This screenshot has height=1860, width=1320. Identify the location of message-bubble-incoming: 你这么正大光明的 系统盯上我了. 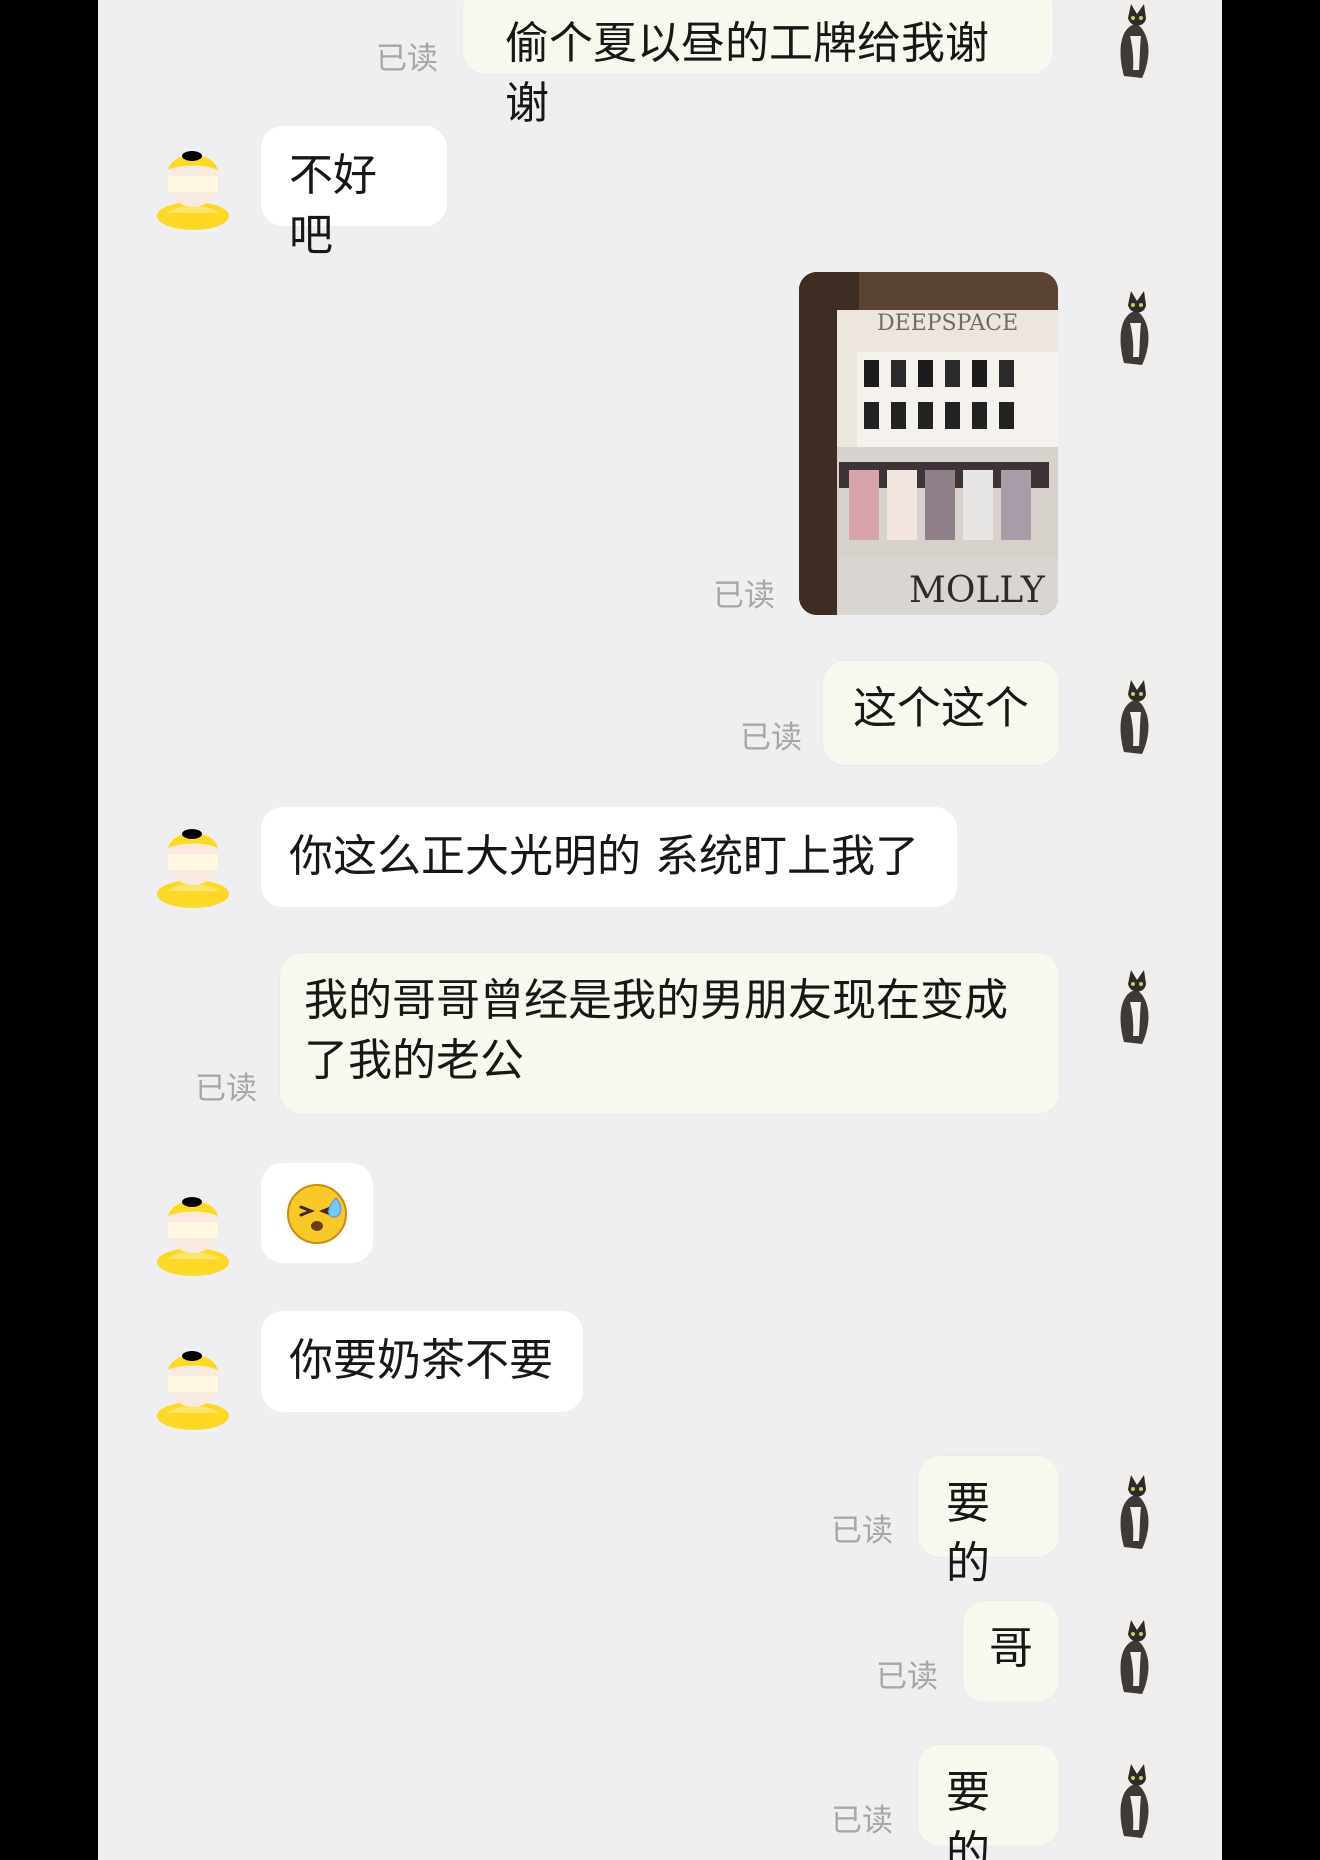
(609, 857).